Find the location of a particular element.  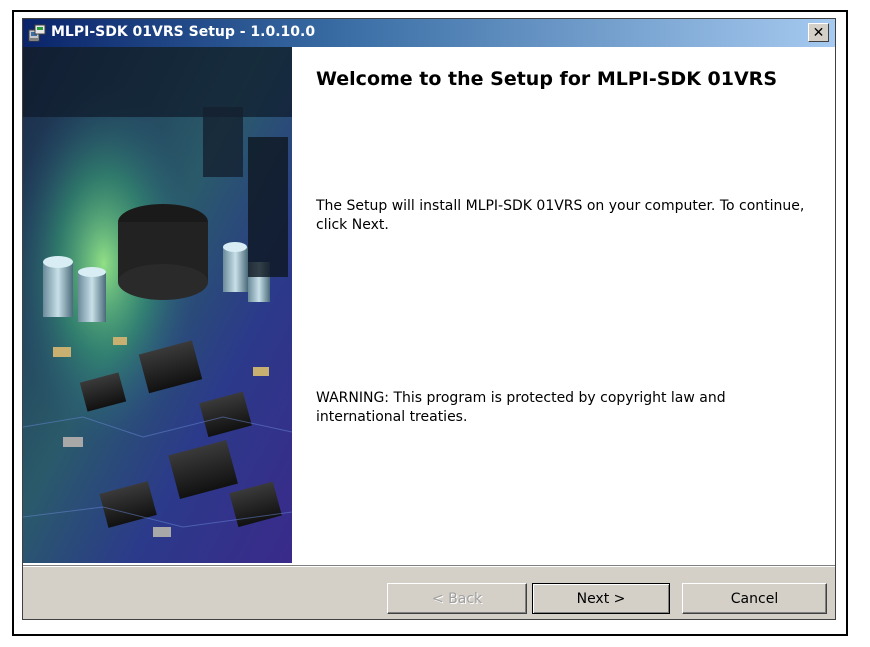

next-button: Next > is located at coordinates (601, 598).